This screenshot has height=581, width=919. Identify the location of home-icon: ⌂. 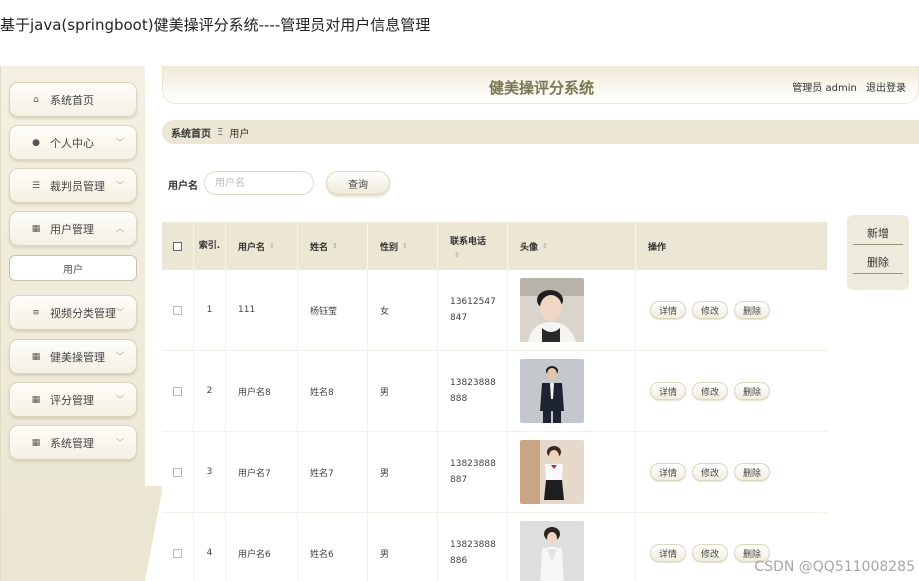
(36, 99).